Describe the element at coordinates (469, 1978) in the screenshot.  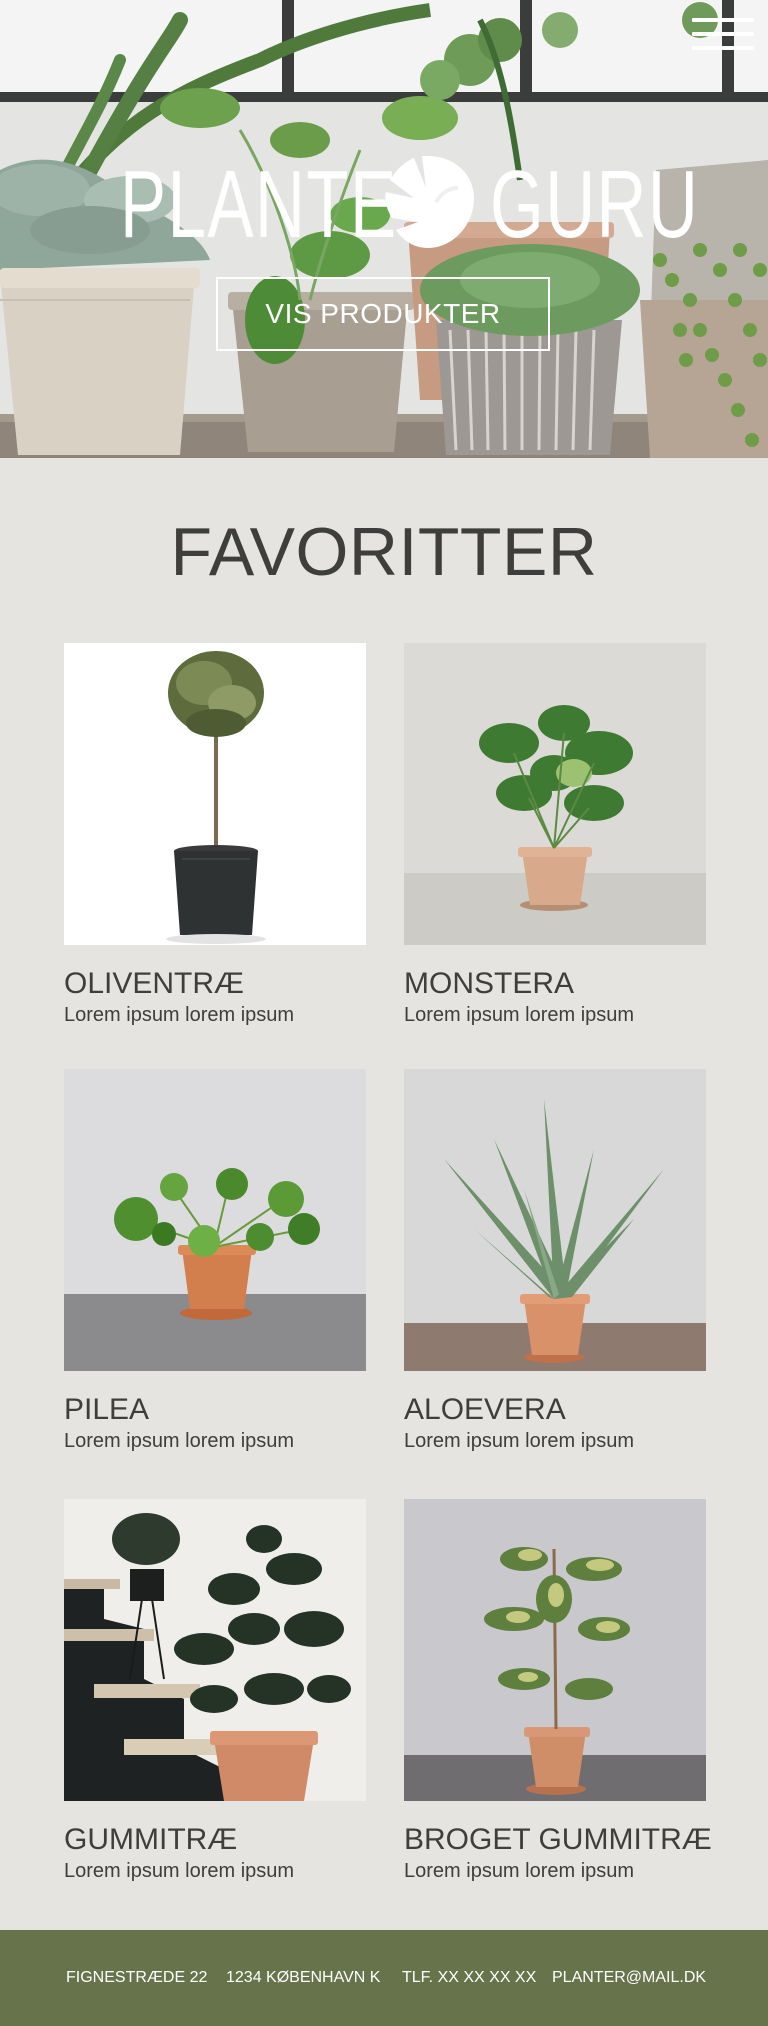
I see `footer-phone: TLF. XX XX XX XX` at that location.